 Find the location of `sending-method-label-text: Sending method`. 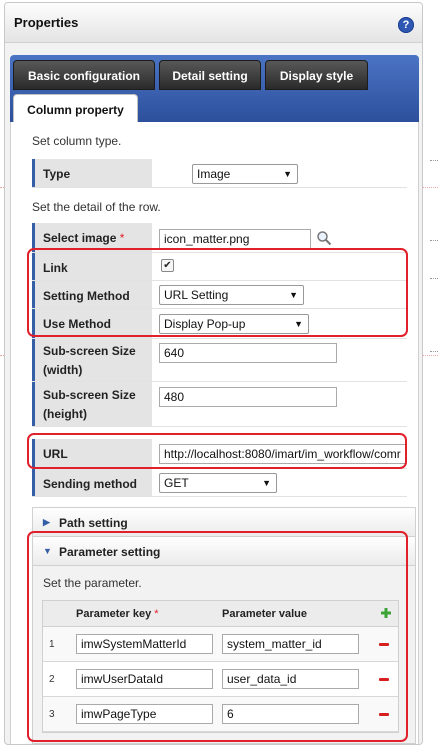

sending-method-label-text: Sending method is located at coordinates (90, 484).